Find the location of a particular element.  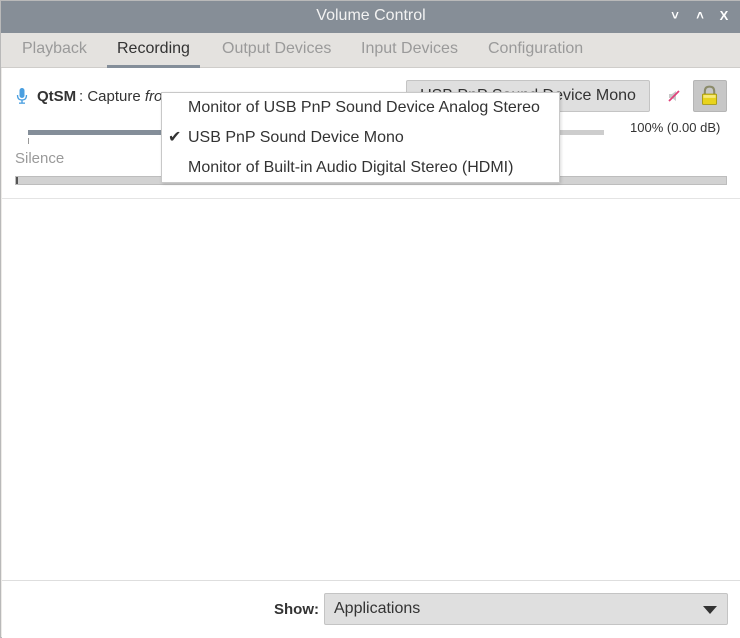

show-filter-value: Applications is located at coordinates (377, 608).